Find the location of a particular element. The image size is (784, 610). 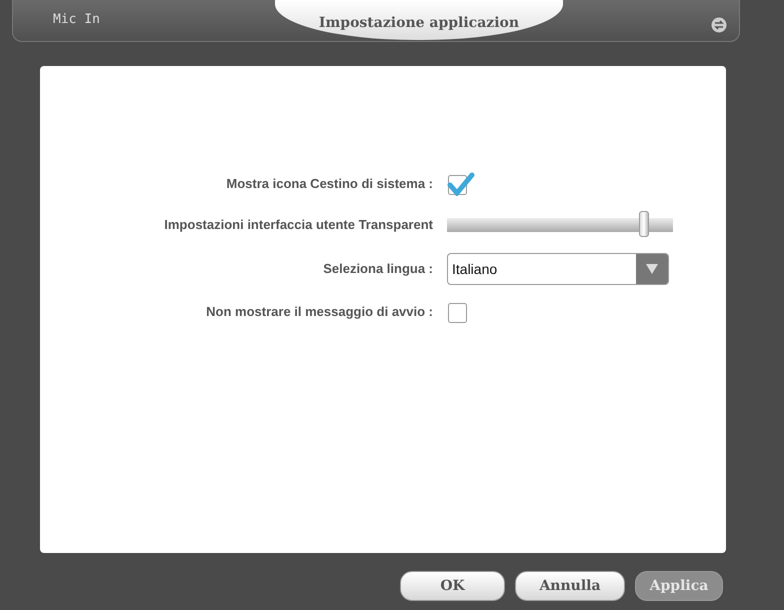

setting-label: Impostazioni interfaccia utente Transparent is located at coordinates (298, 225).